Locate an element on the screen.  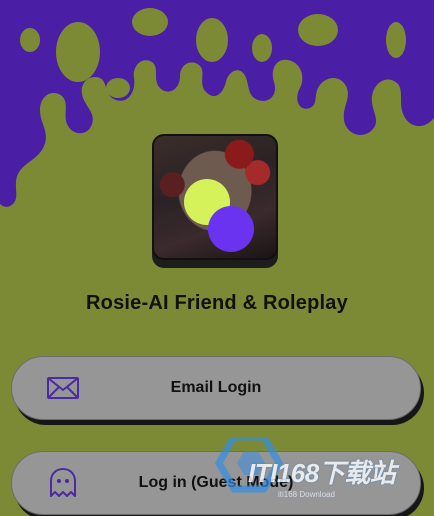
email-login-label: Email Login is located at coordinates (216, 387).